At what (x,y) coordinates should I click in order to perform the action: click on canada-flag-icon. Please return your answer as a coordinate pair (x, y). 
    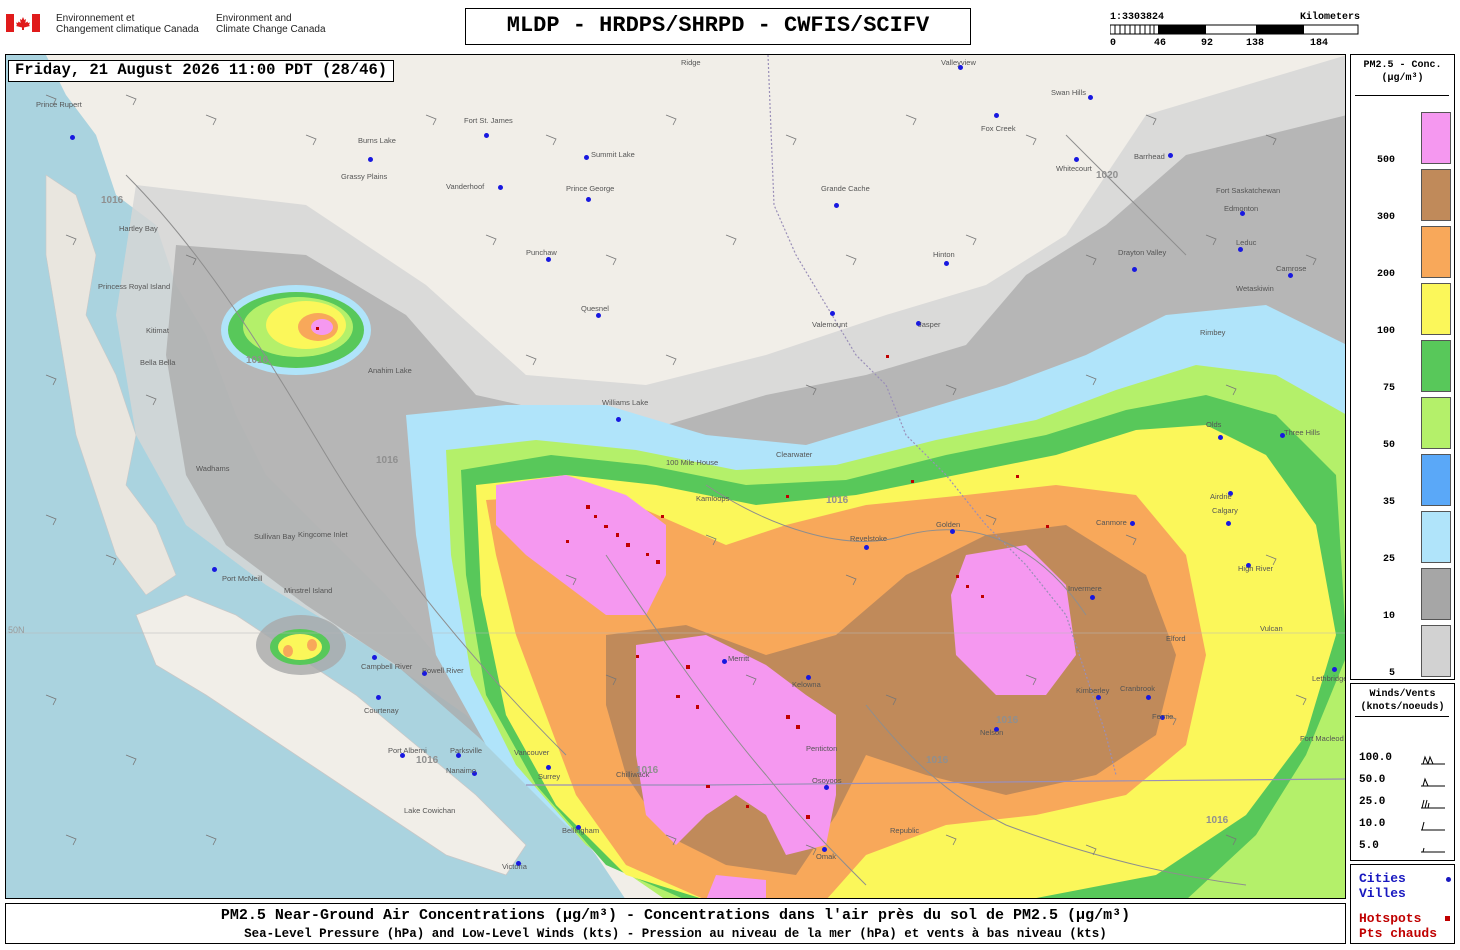
    Looking at the image, I should click on (23, 23).